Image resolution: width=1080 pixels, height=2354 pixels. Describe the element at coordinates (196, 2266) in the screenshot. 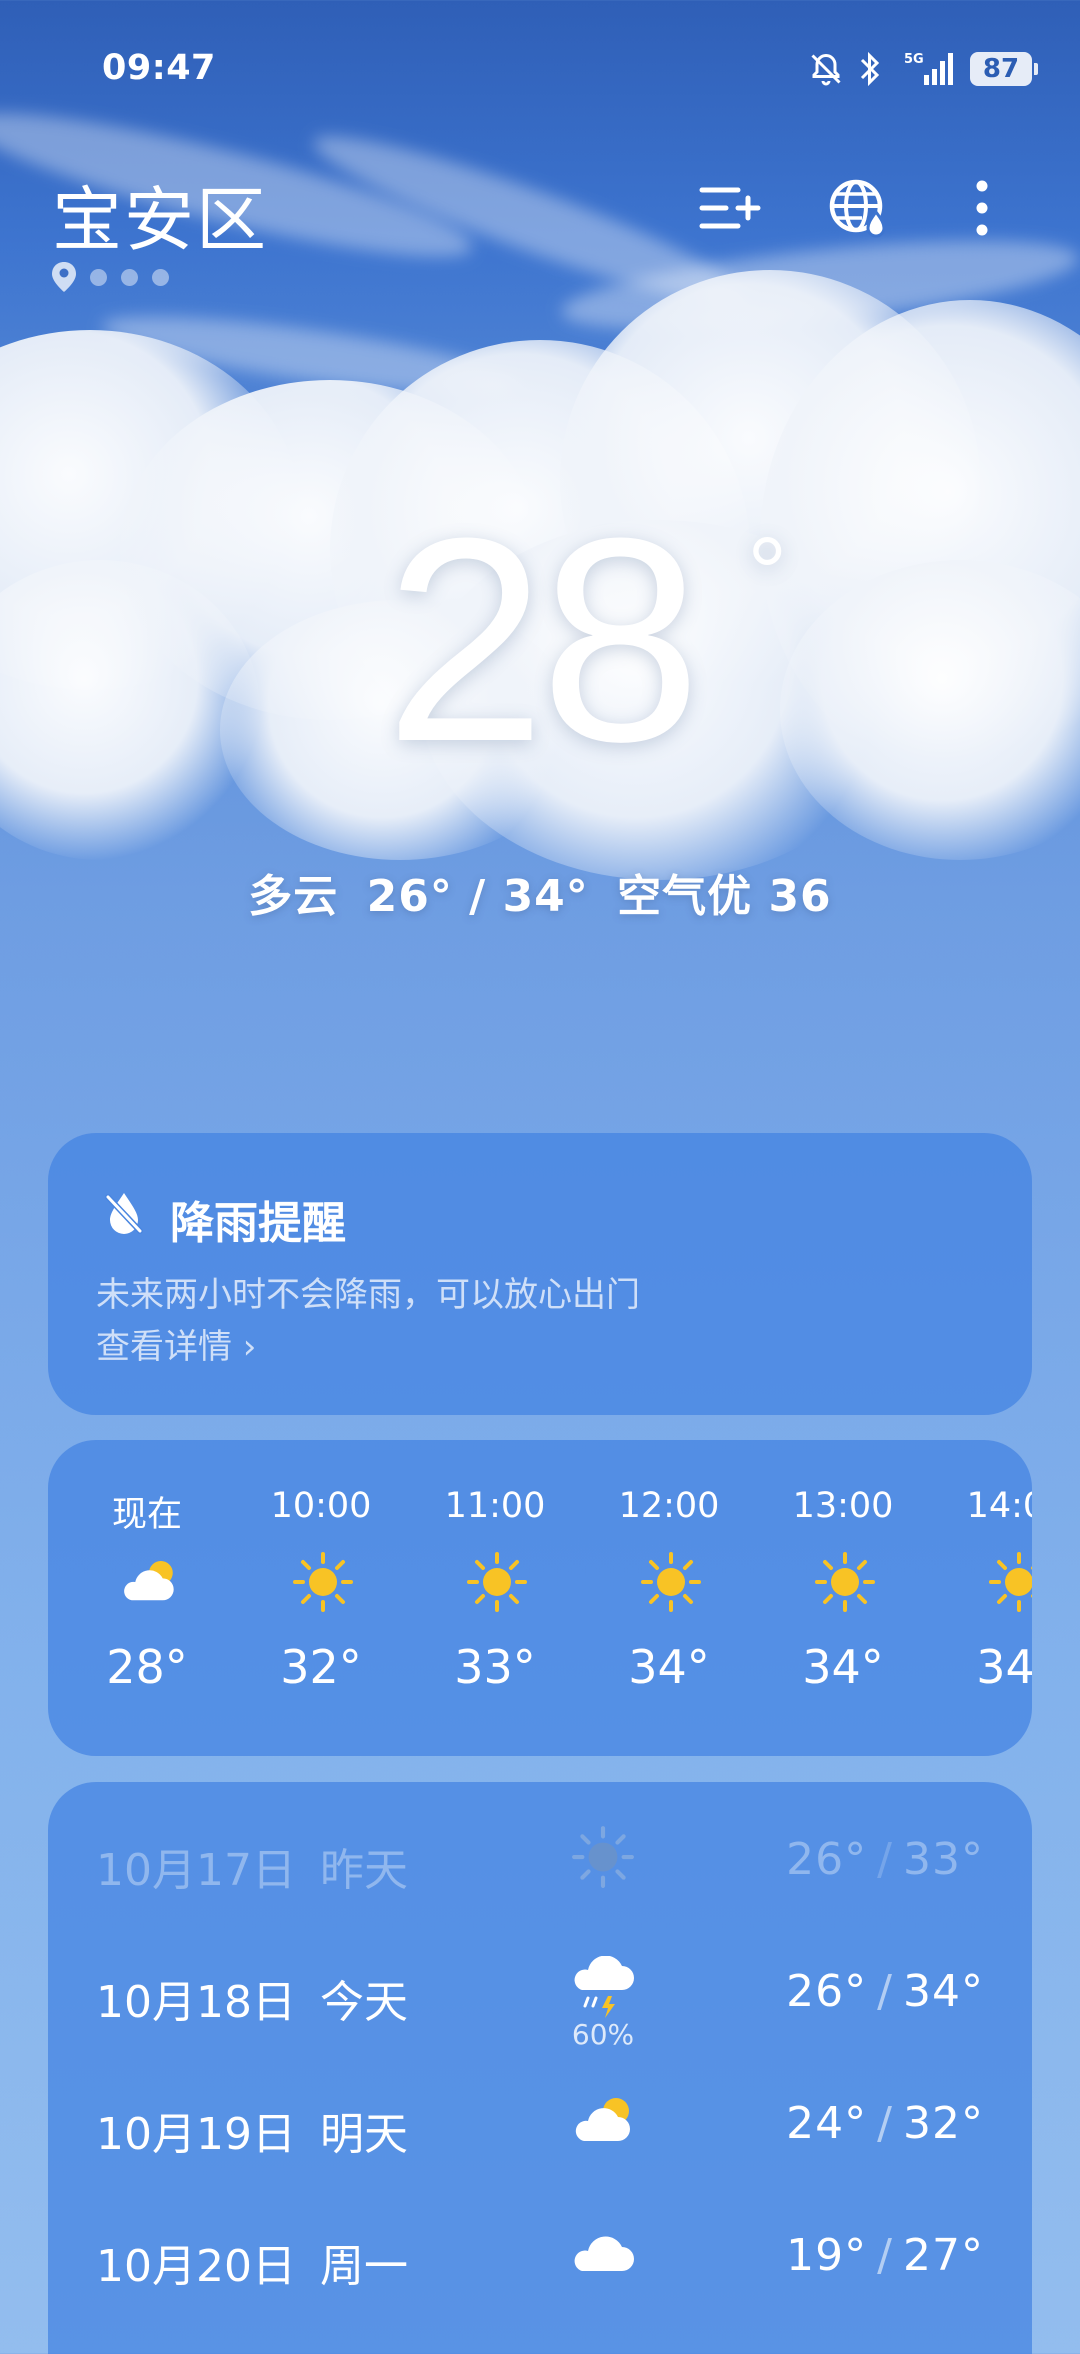

I see `daily-date: 10月20日` at that location.